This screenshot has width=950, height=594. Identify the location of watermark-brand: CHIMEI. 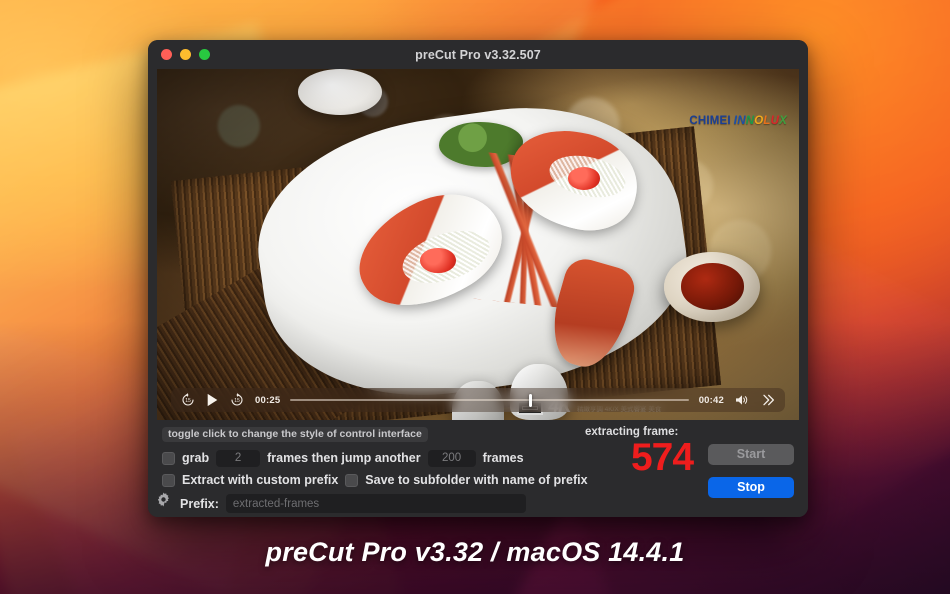
(710, 121).